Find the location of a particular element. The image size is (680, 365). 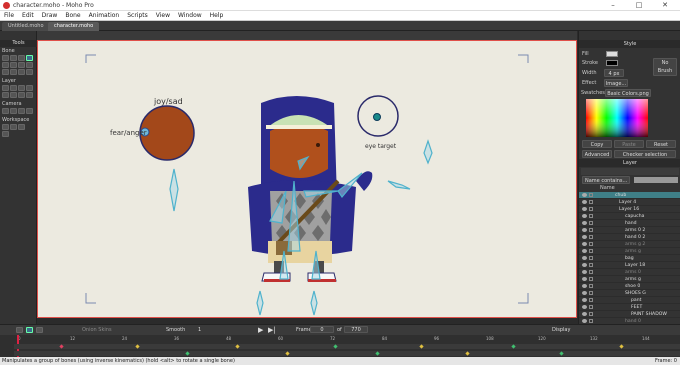

menu-bone: Bone is located at coordinates (72, 16).